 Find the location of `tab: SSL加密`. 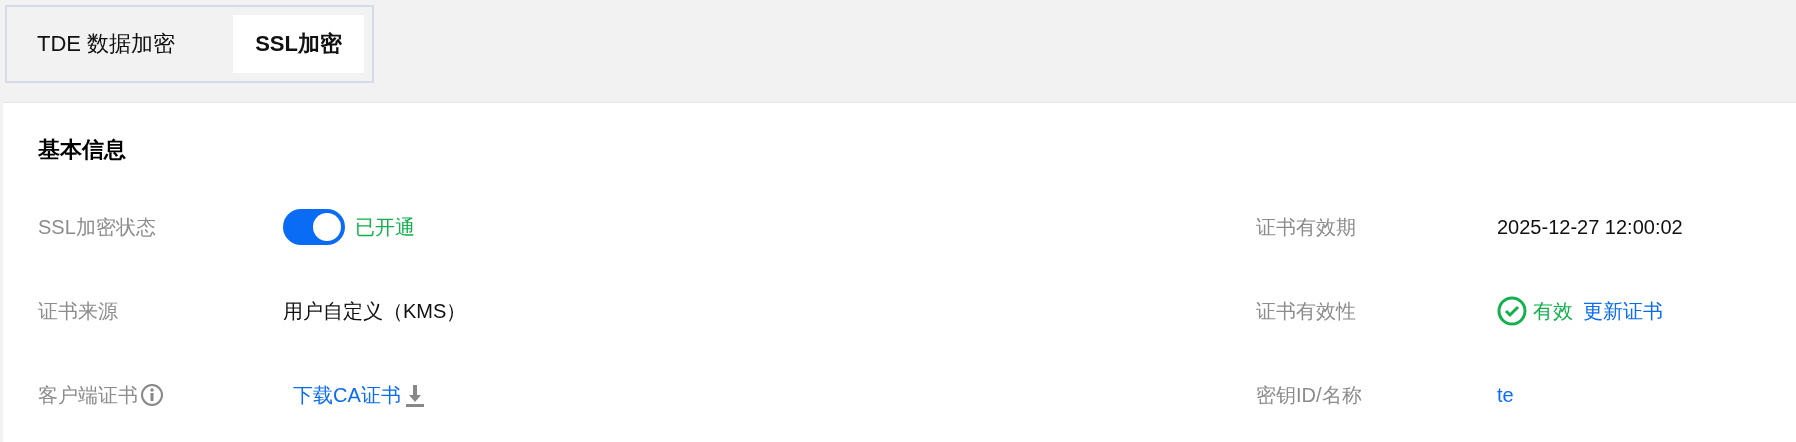

tab: SSL加密 is located at coordinates (298, 44).